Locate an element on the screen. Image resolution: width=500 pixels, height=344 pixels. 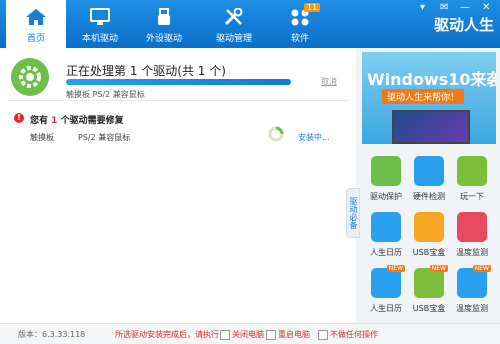
progress-fill is located at coordinates (178, 82).